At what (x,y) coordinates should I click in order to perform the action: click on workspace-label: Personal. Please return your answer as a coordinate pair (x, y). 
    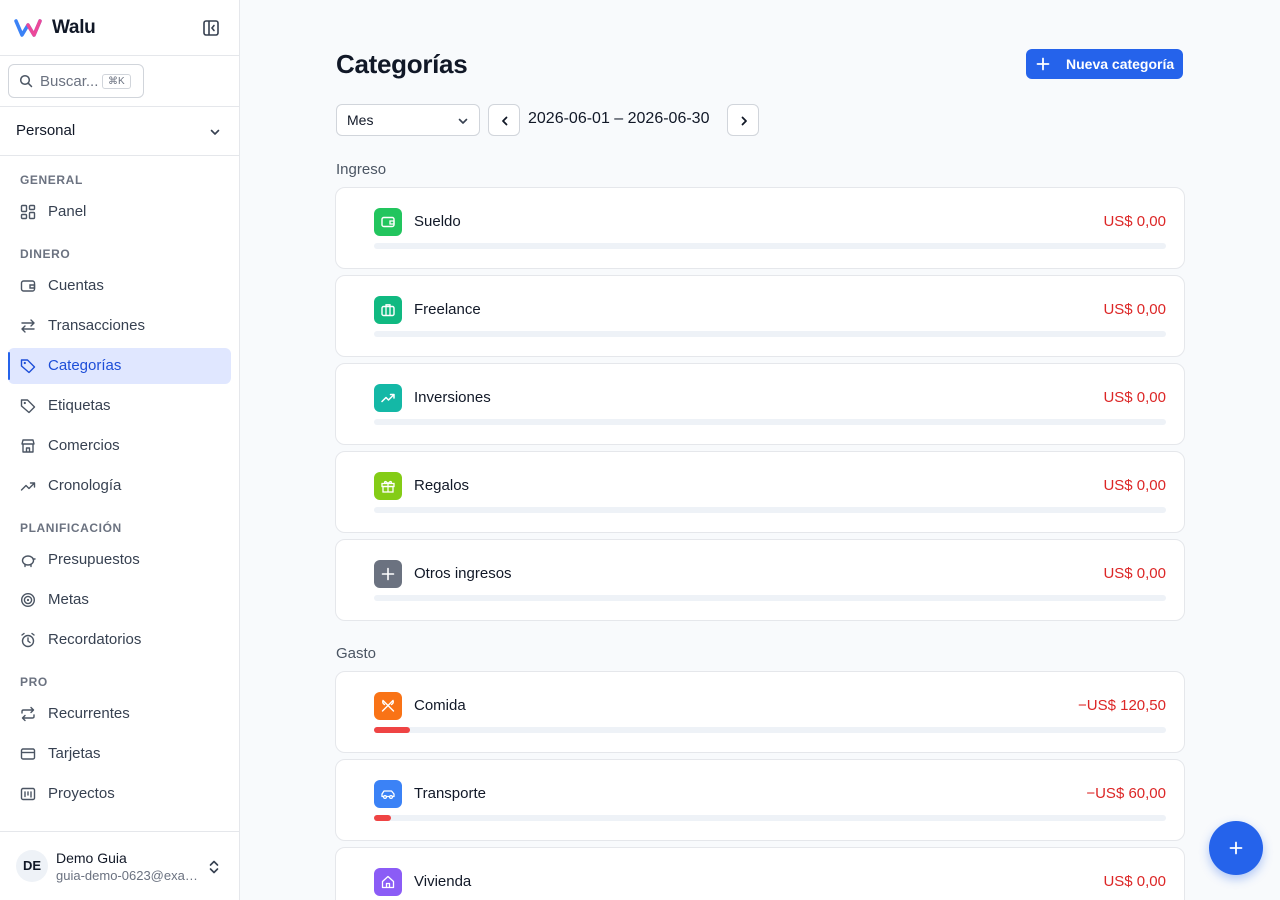
    Looking at the image, I should click on (46, 130).